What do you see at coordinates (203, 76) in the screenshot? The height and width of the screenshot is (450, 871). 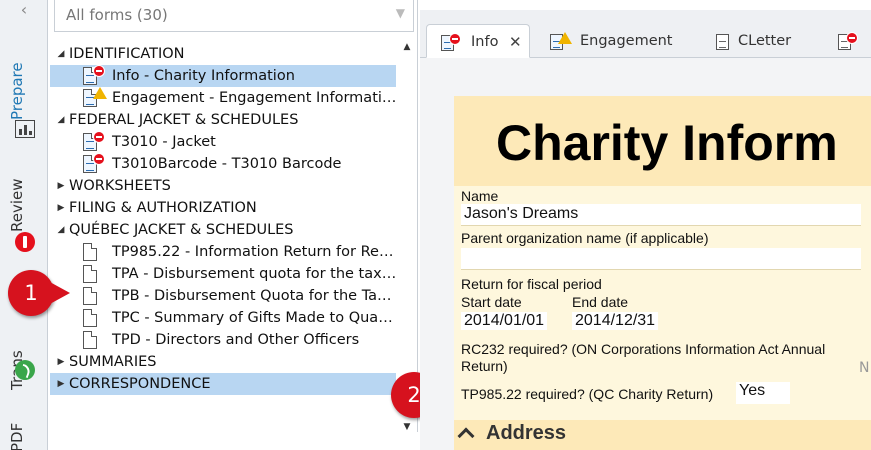 I see `tree-item-label: Info - Charity Information` at bounding box center [203, 76].